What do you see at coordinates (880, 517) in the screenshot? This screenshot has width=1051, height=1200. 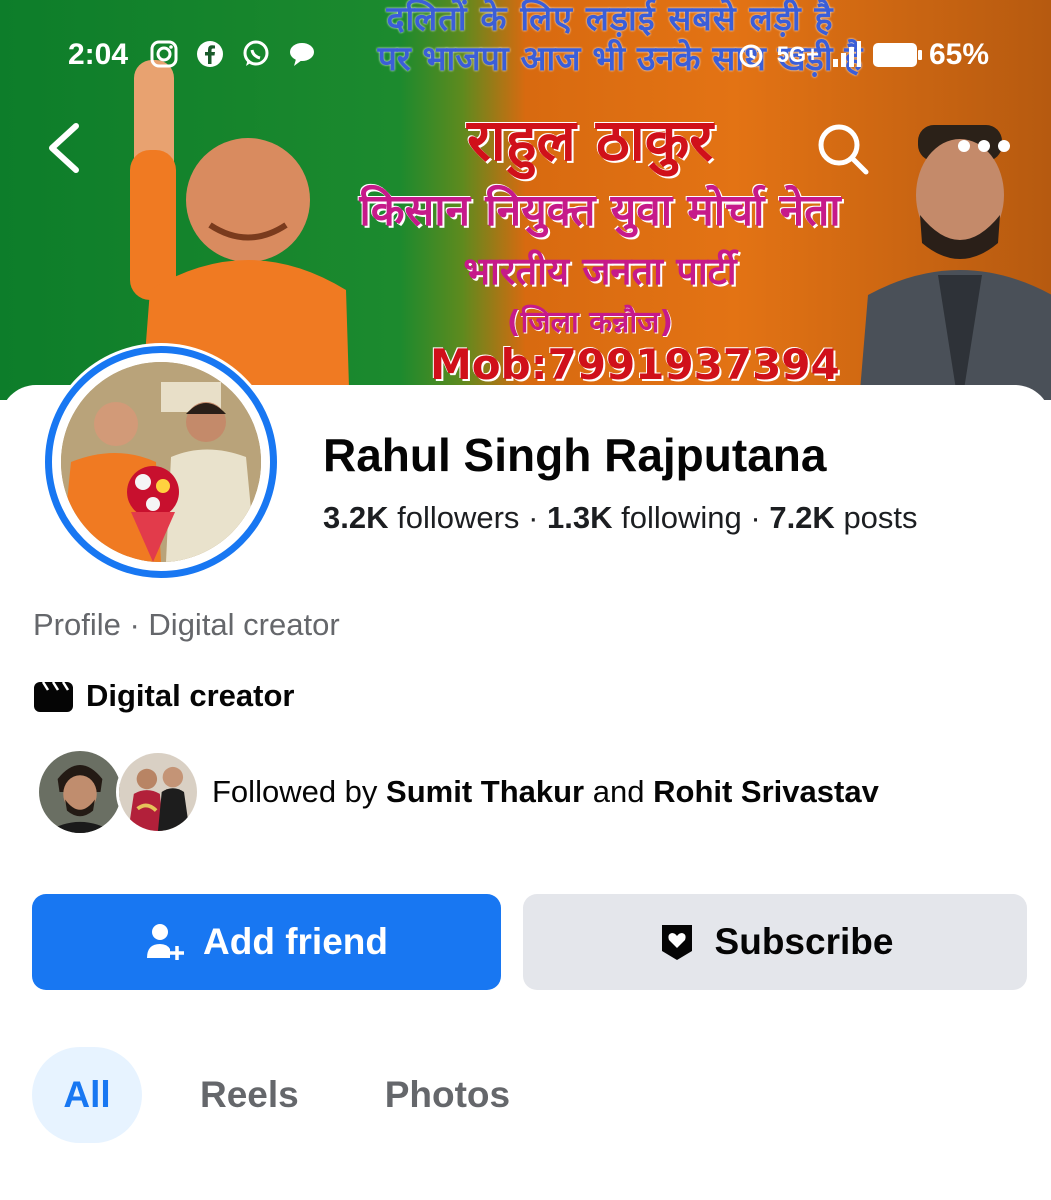 I see `posts-label: posts` at bounding box center [880, 517].